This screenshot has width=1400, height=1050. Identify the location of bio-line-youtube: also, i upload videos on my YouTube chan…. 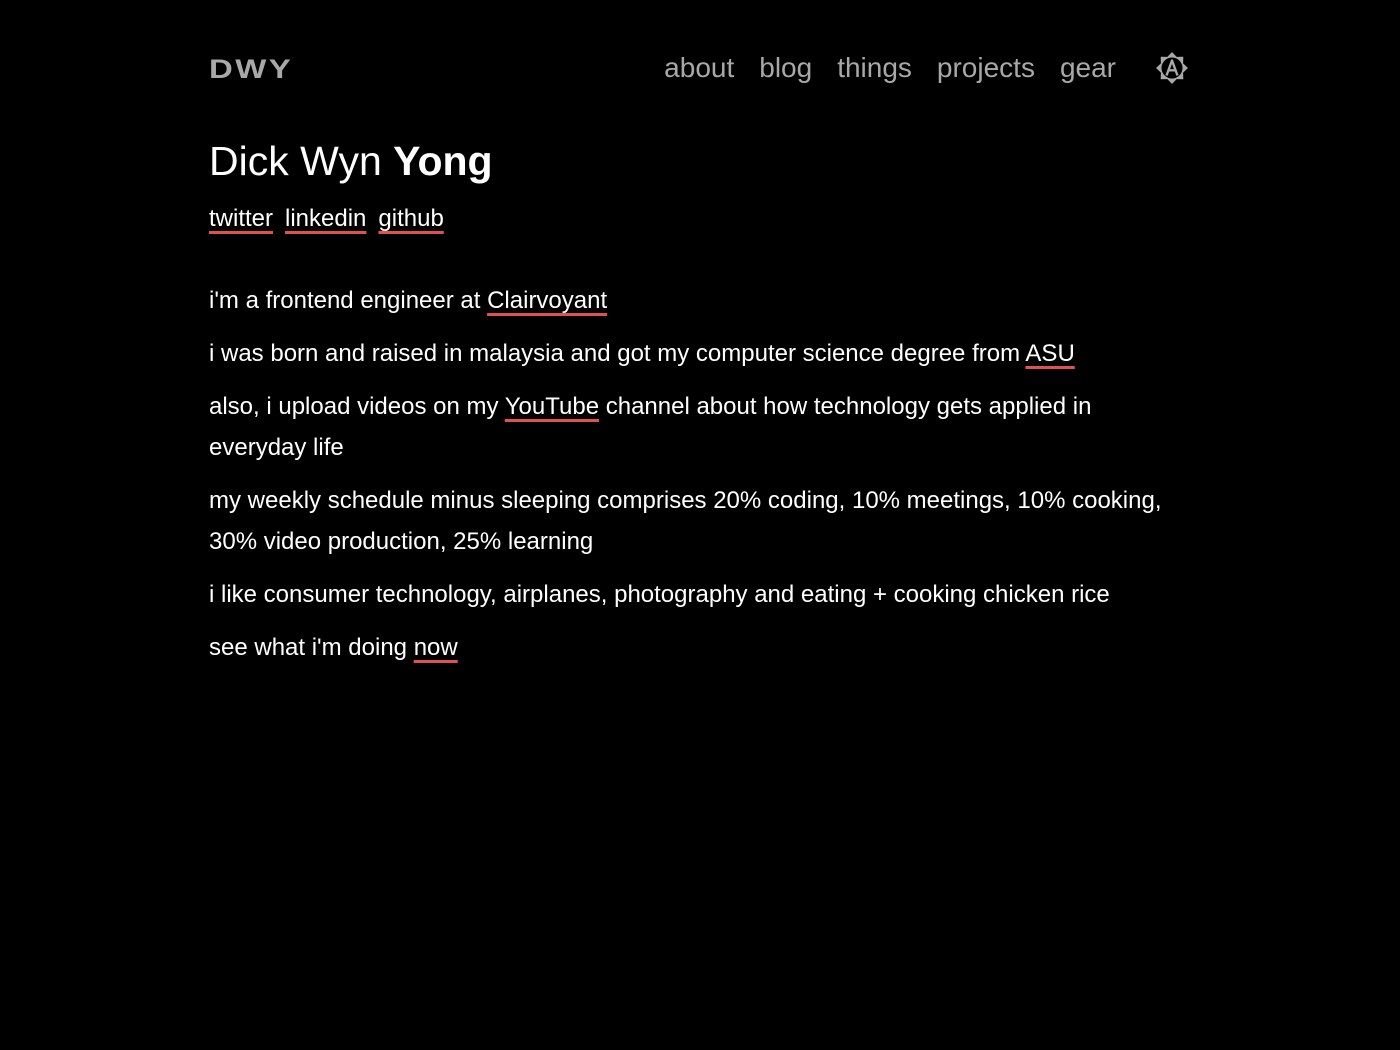
(699, 427).